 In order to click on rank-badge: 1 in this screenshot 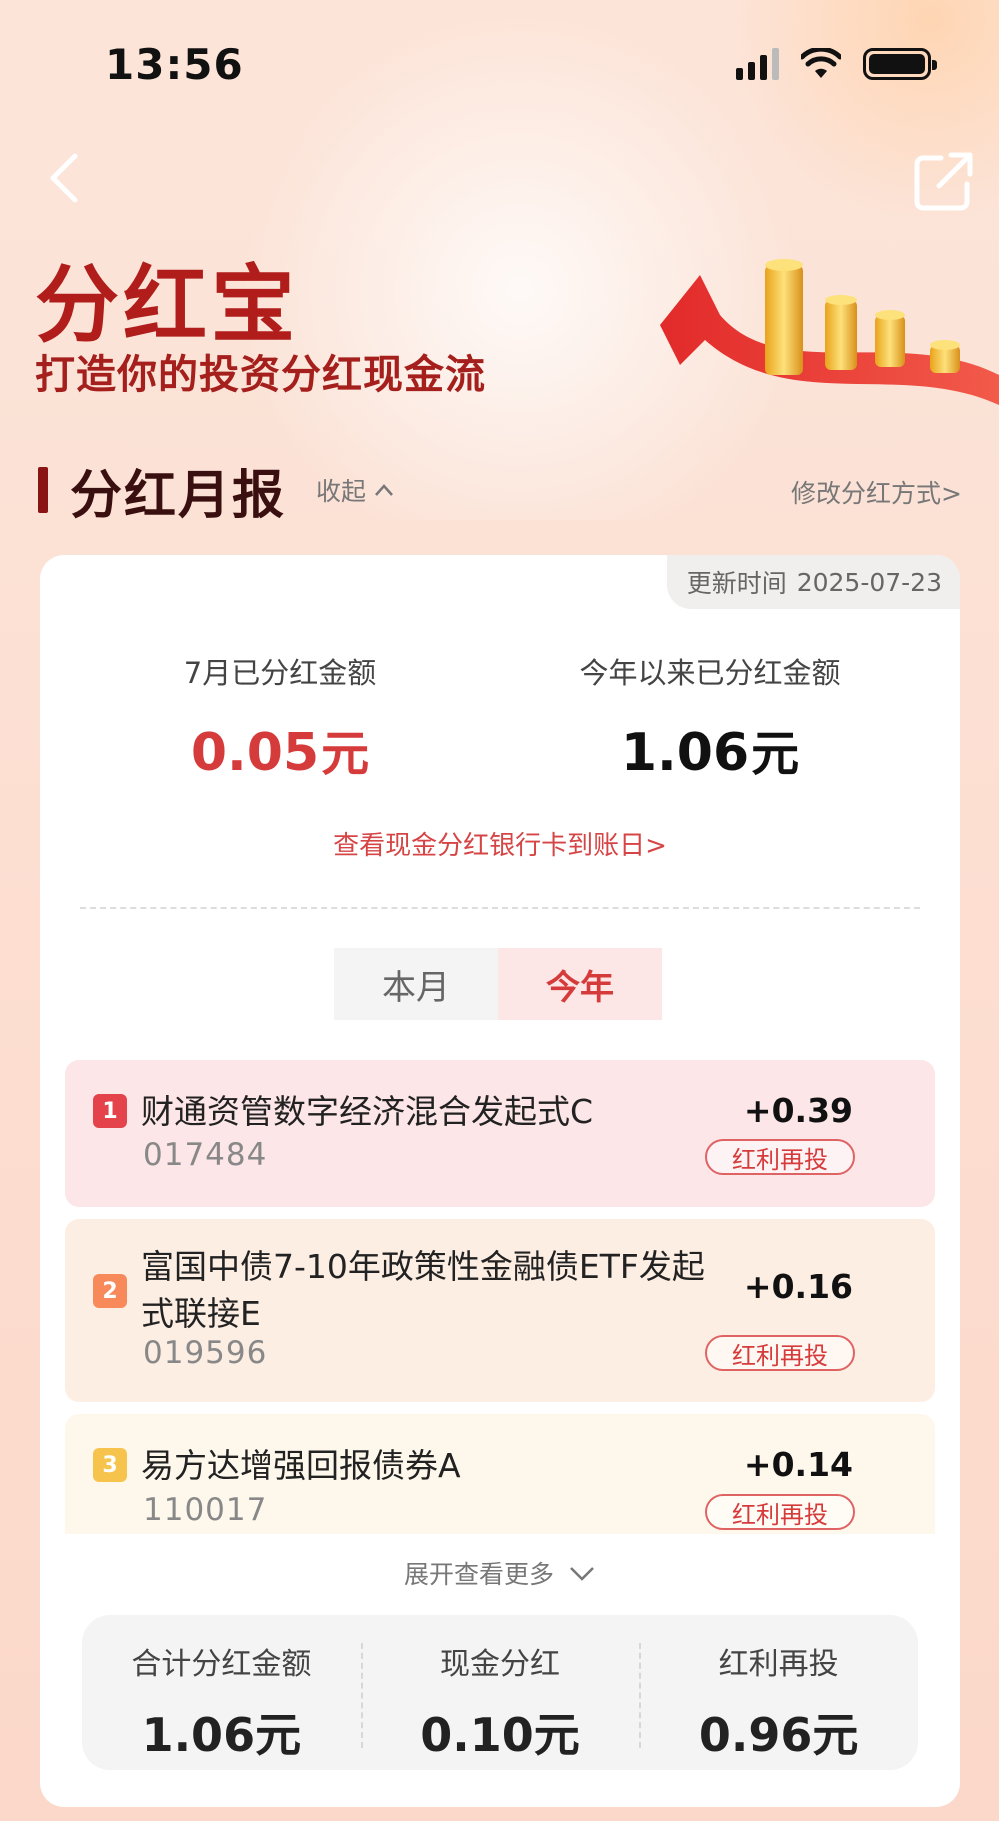, I will do `click(110, 1111)`.